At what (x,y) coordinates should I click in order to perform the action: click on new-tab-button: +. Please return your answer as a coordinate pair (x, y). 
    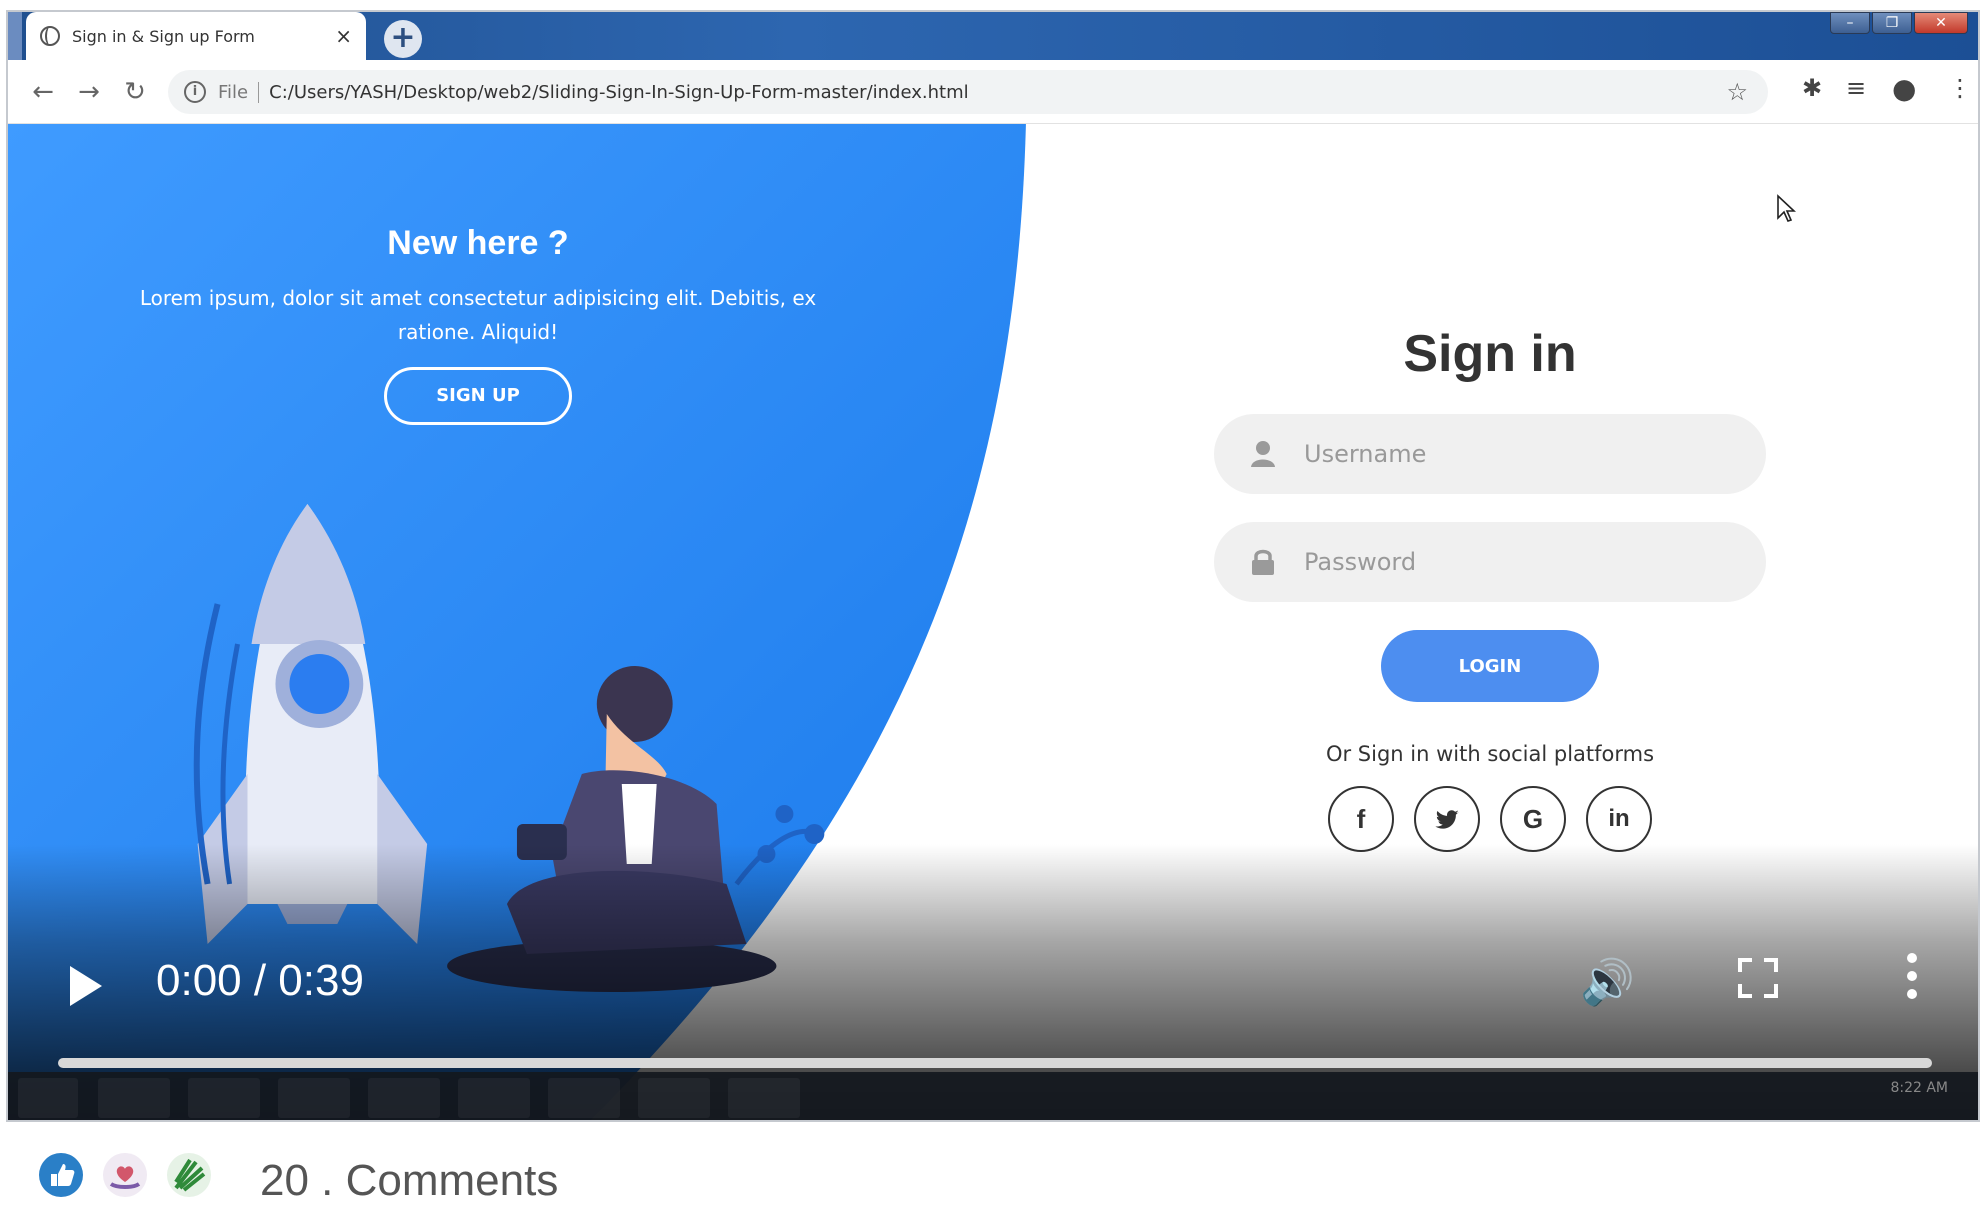
    Looking at the image, I should click on (403, 39).